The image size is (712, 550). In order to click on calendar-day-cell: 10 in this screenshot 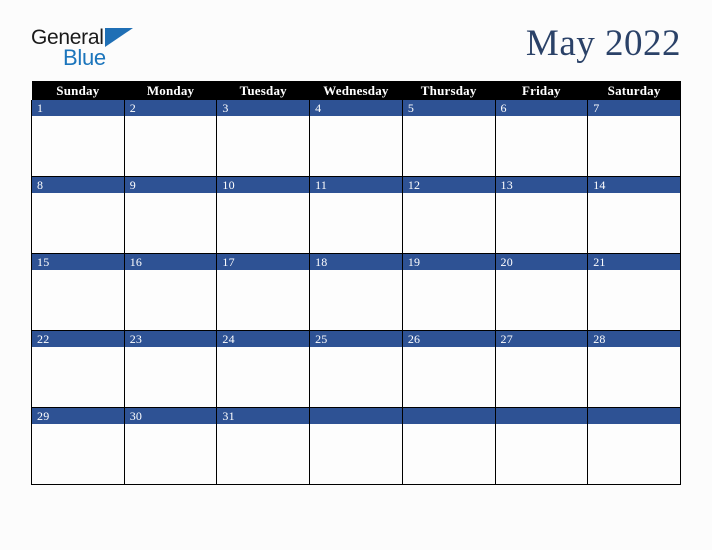, I will do `click(263, 215)`.